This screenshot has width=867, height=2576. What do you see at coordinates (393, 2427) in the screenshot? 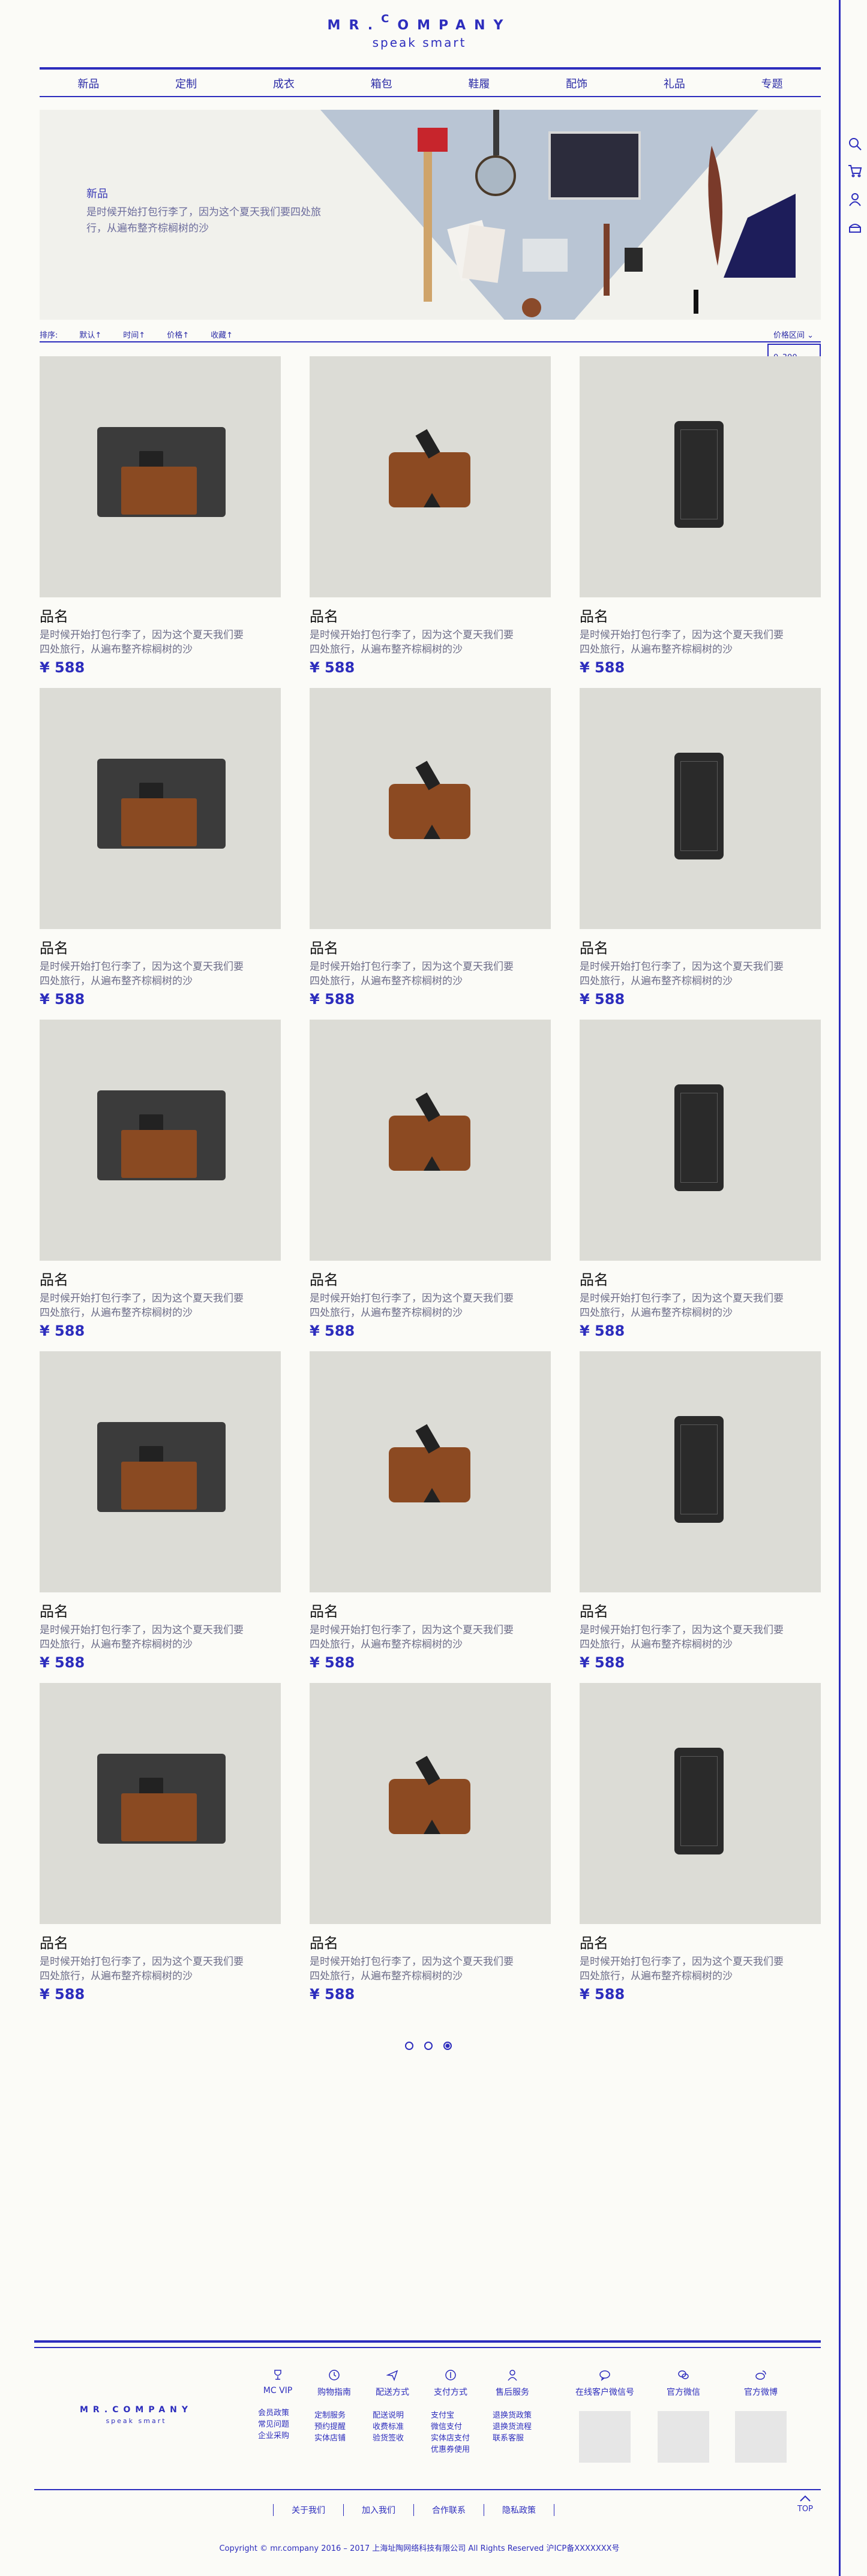
I see `footer-link: 收费标准` at bounding box center [393, 2427].